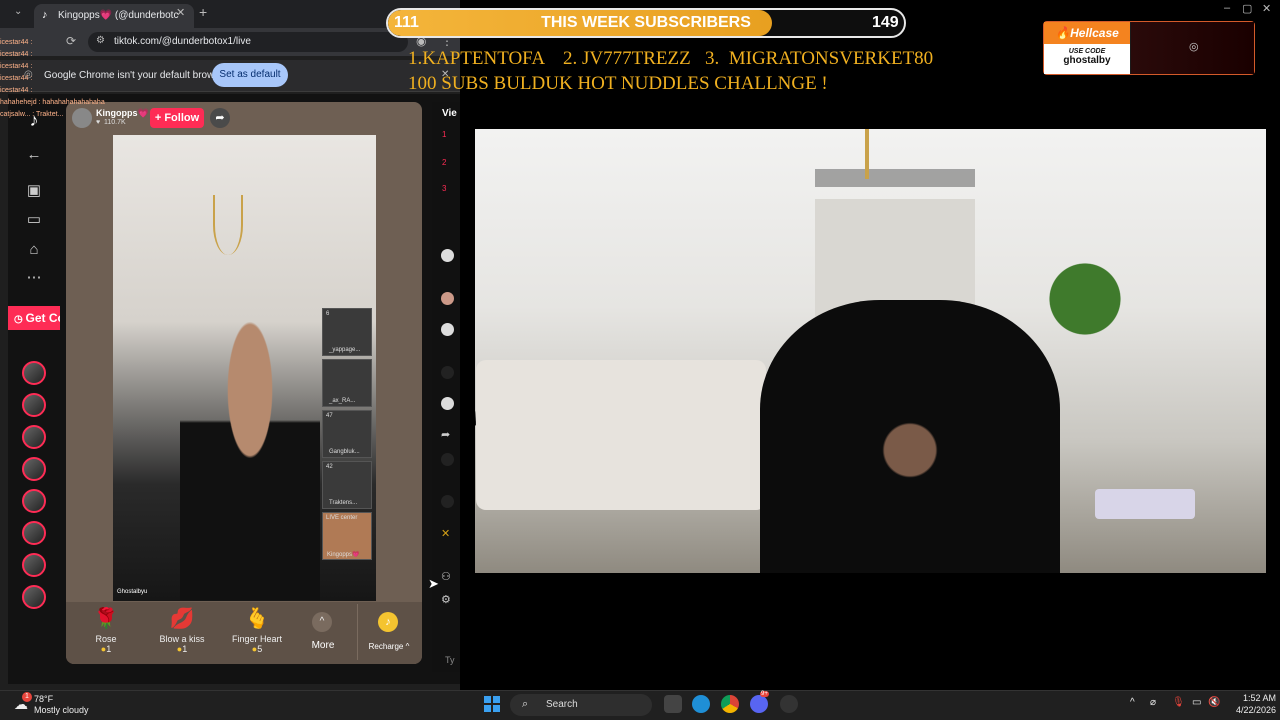 The width and height of the screenshot is (1280, 720). What do you see at coordinates (1214, 702) in the screenshot?
I see `volume-muted-icon: 🔇` at bounding box center [1214, 702].